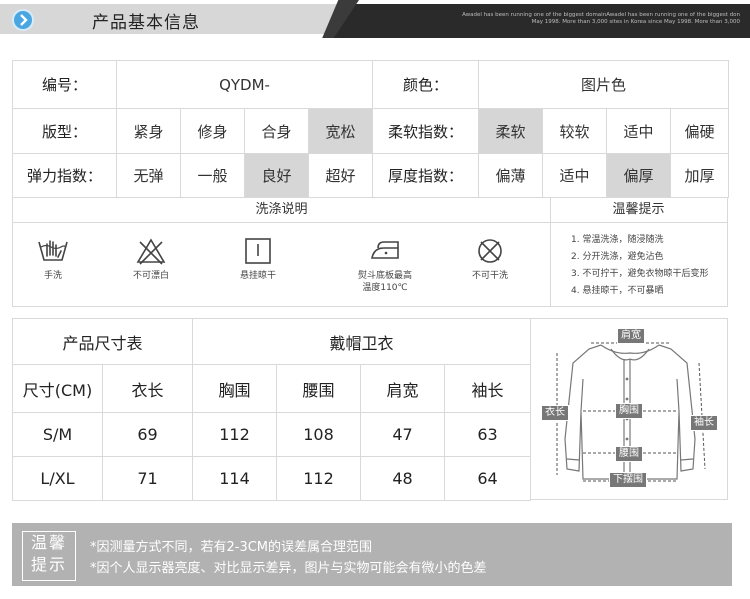 The height and width of the screenshot is (599, 750). Describe the element at coordinates (48, 564) in the screenshot. I see `notice-badge-line2: 提示` at that location.